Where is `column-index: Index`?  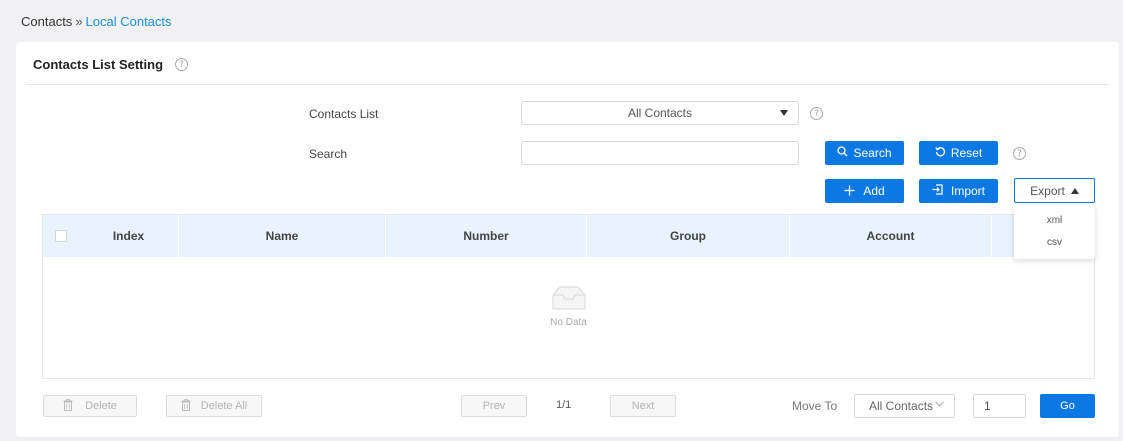 column-index: Index is located at coordinates (129, 236).